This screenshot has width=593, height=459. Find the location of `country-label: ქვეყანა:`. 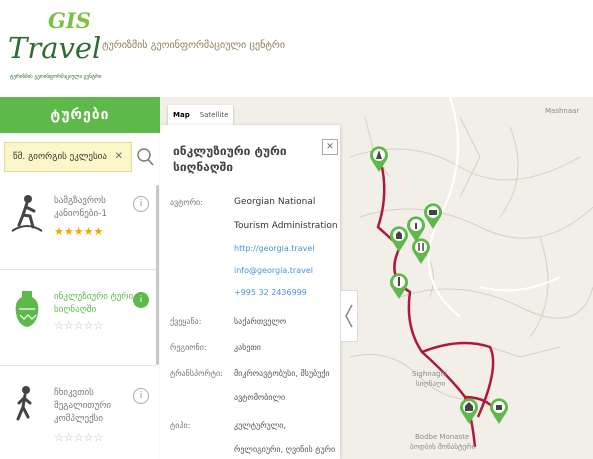

country-label: ქვეყანა: is located at coordinates (186, 321).